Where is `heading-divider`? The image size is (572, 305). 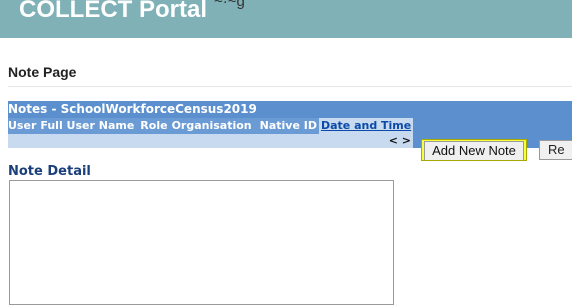 heading-divider is located at coordinates (290, 86).